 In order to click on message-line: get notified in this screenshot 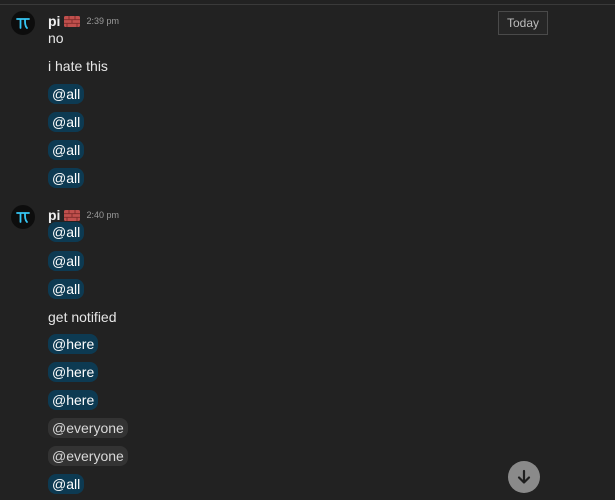, I will do `click(82, 317)`.